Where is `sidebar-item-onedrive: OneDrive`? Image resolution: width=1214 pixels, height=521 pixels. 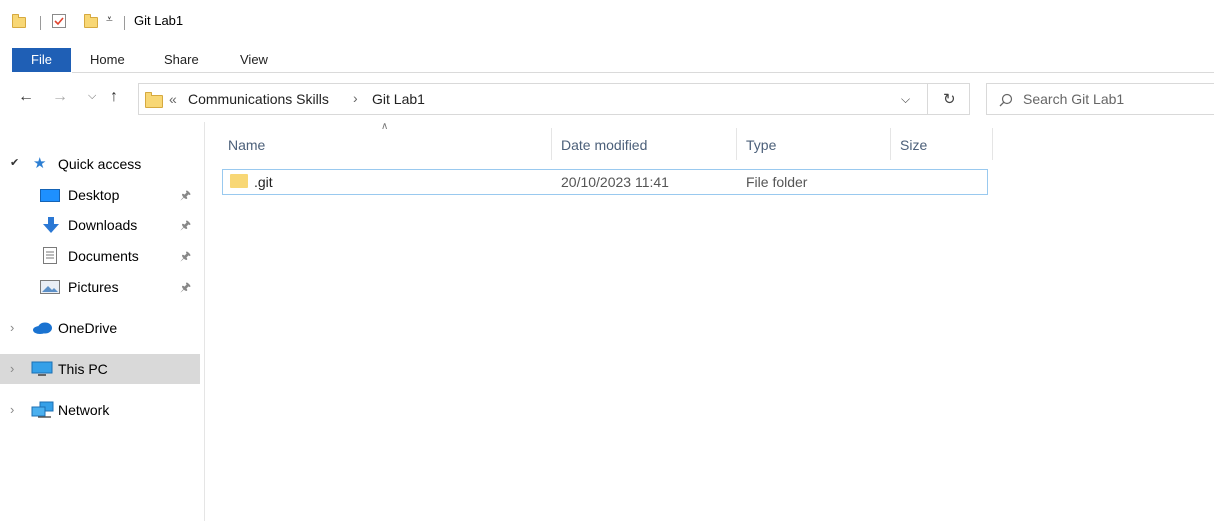
sidebar-item-onedrive: OneDrive is located at coordinates (100, 328).